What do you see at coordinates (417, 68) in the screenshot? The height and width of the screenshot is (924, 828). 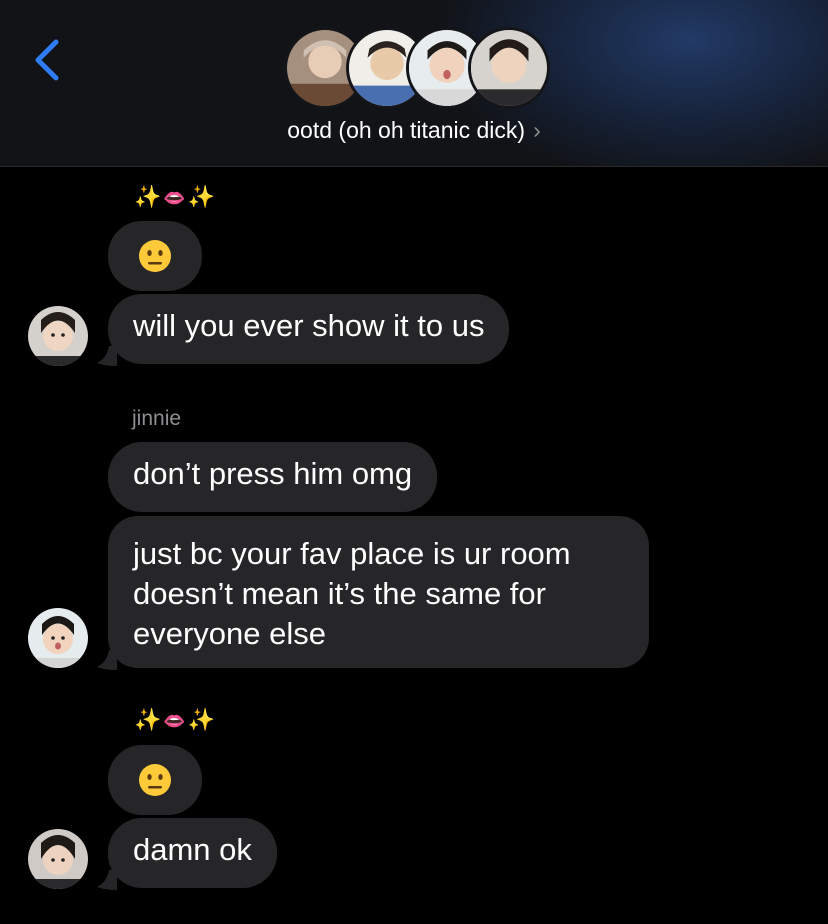 I see `group-avatars` at bounding box center [417, 68].